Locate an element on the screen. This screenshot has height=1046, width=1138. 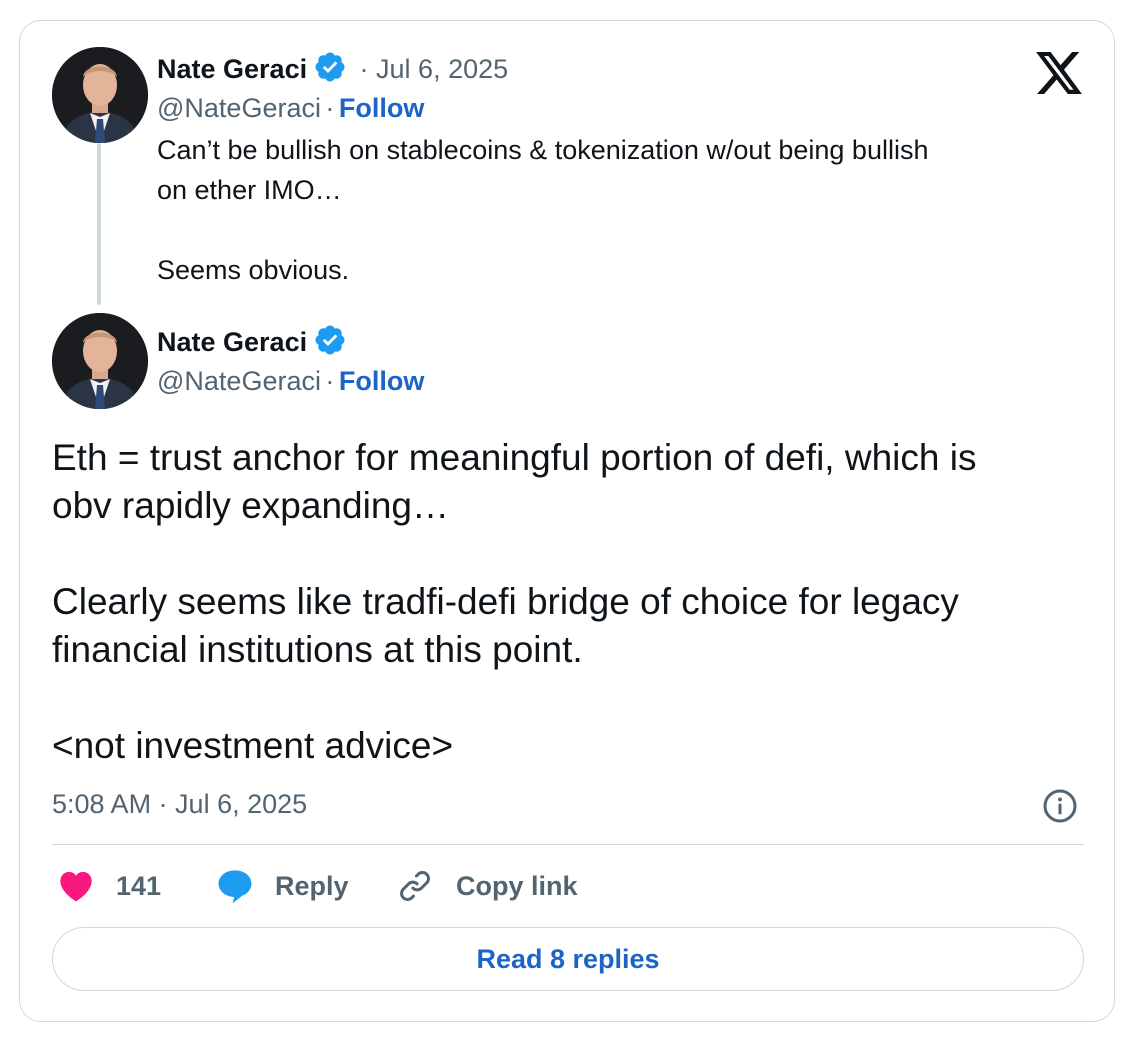
quoted-author-row: Nate Geraci · Jul 6, 2025 is located at coordinates (332, 67).